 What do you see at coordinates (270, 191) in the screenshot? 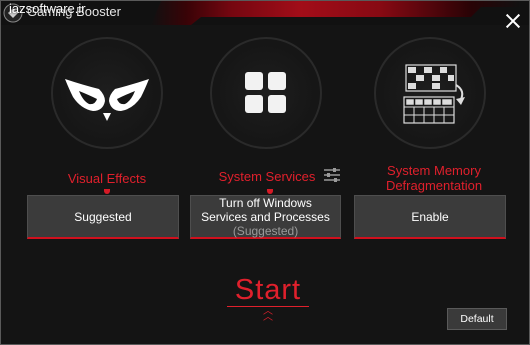
I see `system-services-indicator` at bounding box center [270, 191].